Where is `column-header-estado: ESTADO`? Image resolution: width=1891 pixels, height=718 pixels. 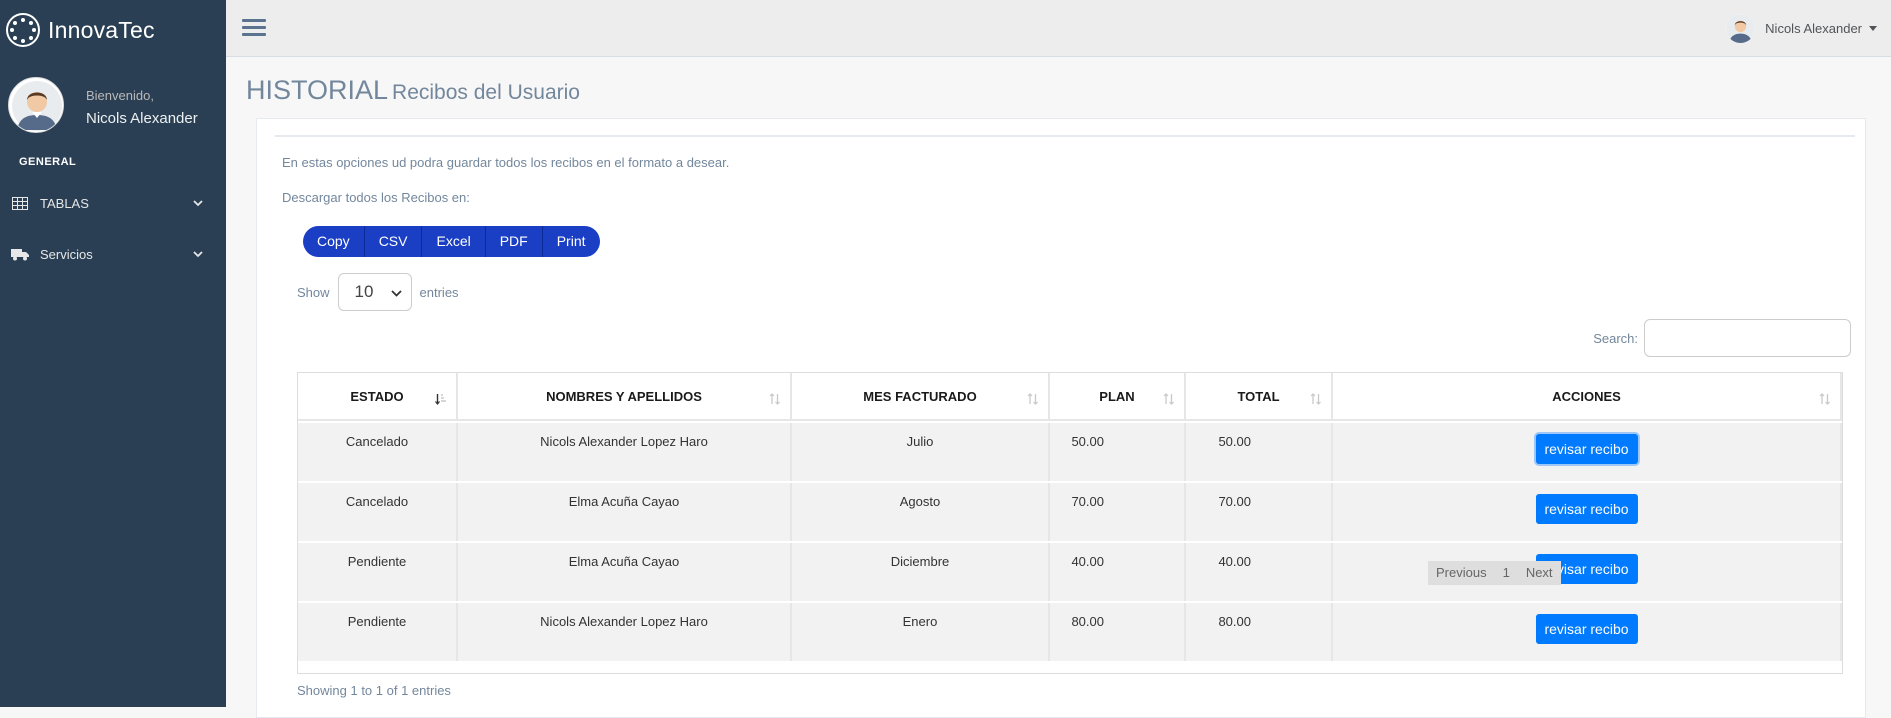 column-header-estado: ESTADO is located at coordinates (378, 397).